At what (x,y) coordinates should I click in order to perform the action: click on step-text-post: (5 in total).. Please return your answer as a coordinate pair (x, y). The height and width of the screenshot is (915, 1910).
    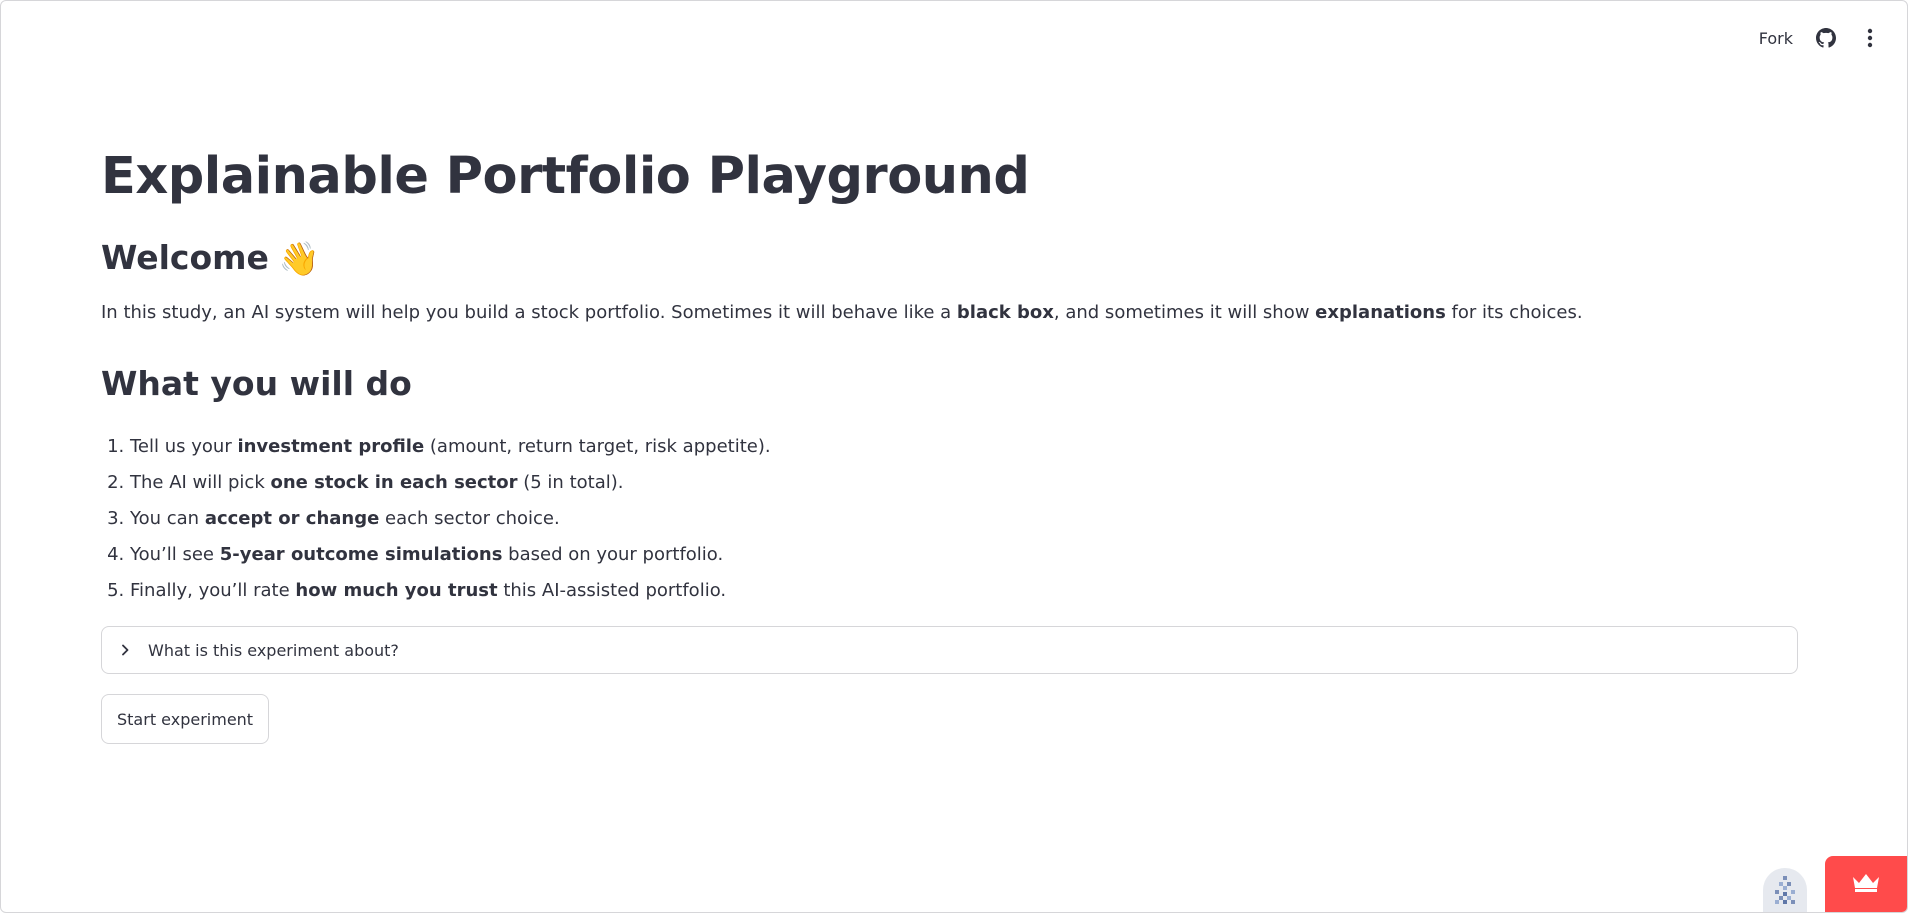
    Looking at the image, I should click on (570, 482).